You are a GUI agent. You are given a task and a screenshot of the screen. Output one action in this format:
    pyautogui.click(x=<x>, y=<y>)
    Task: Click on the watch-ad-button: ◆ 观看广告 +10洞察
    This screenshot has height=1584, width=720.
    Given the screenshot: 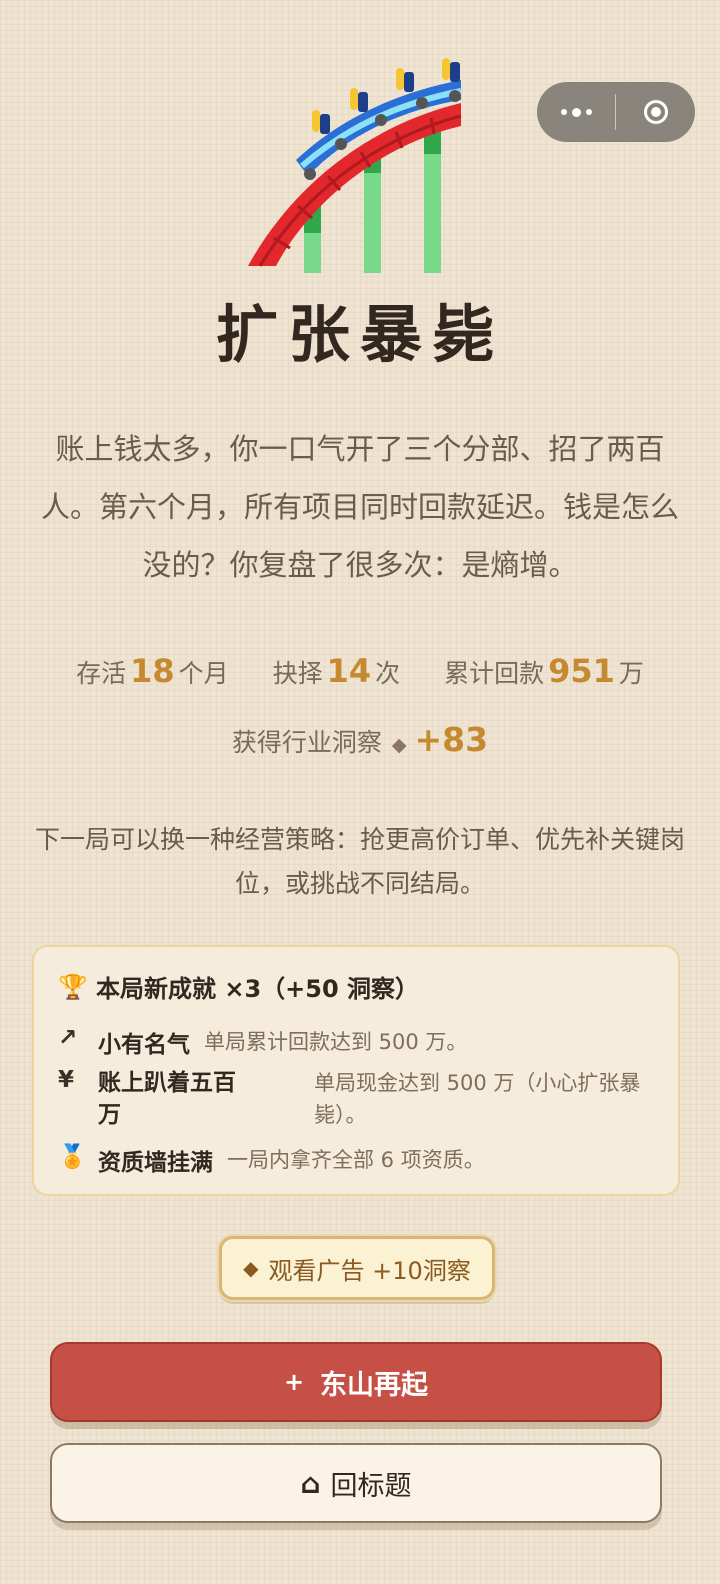 What is the action you would take?
    pyautogui.click(x=357, y=1268)
    